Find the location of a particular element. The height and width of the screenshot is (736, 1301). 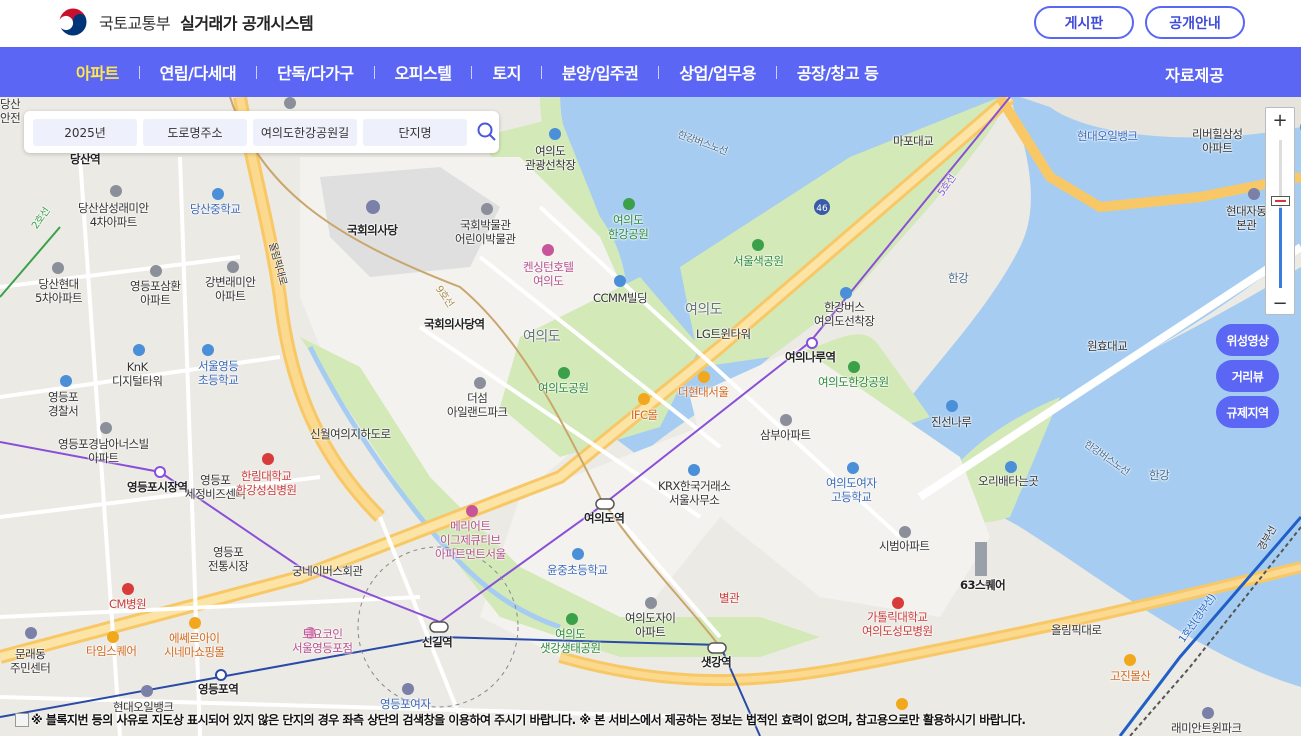

map-label: 영등포삼환 아파트 is located at coordinates (155, 293).